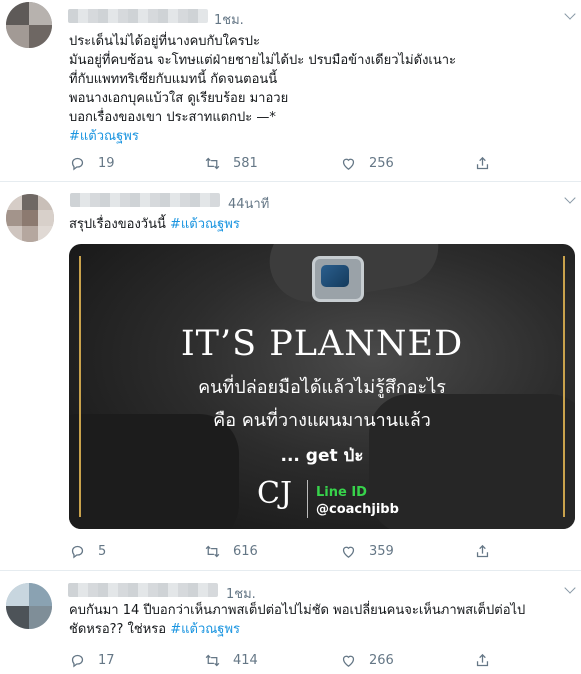 This screenshot has height=674, width=581. Describe the element at coordinates (322, 344) in the screenshot. I see `image-title: IT’S PLANNED` at that location.